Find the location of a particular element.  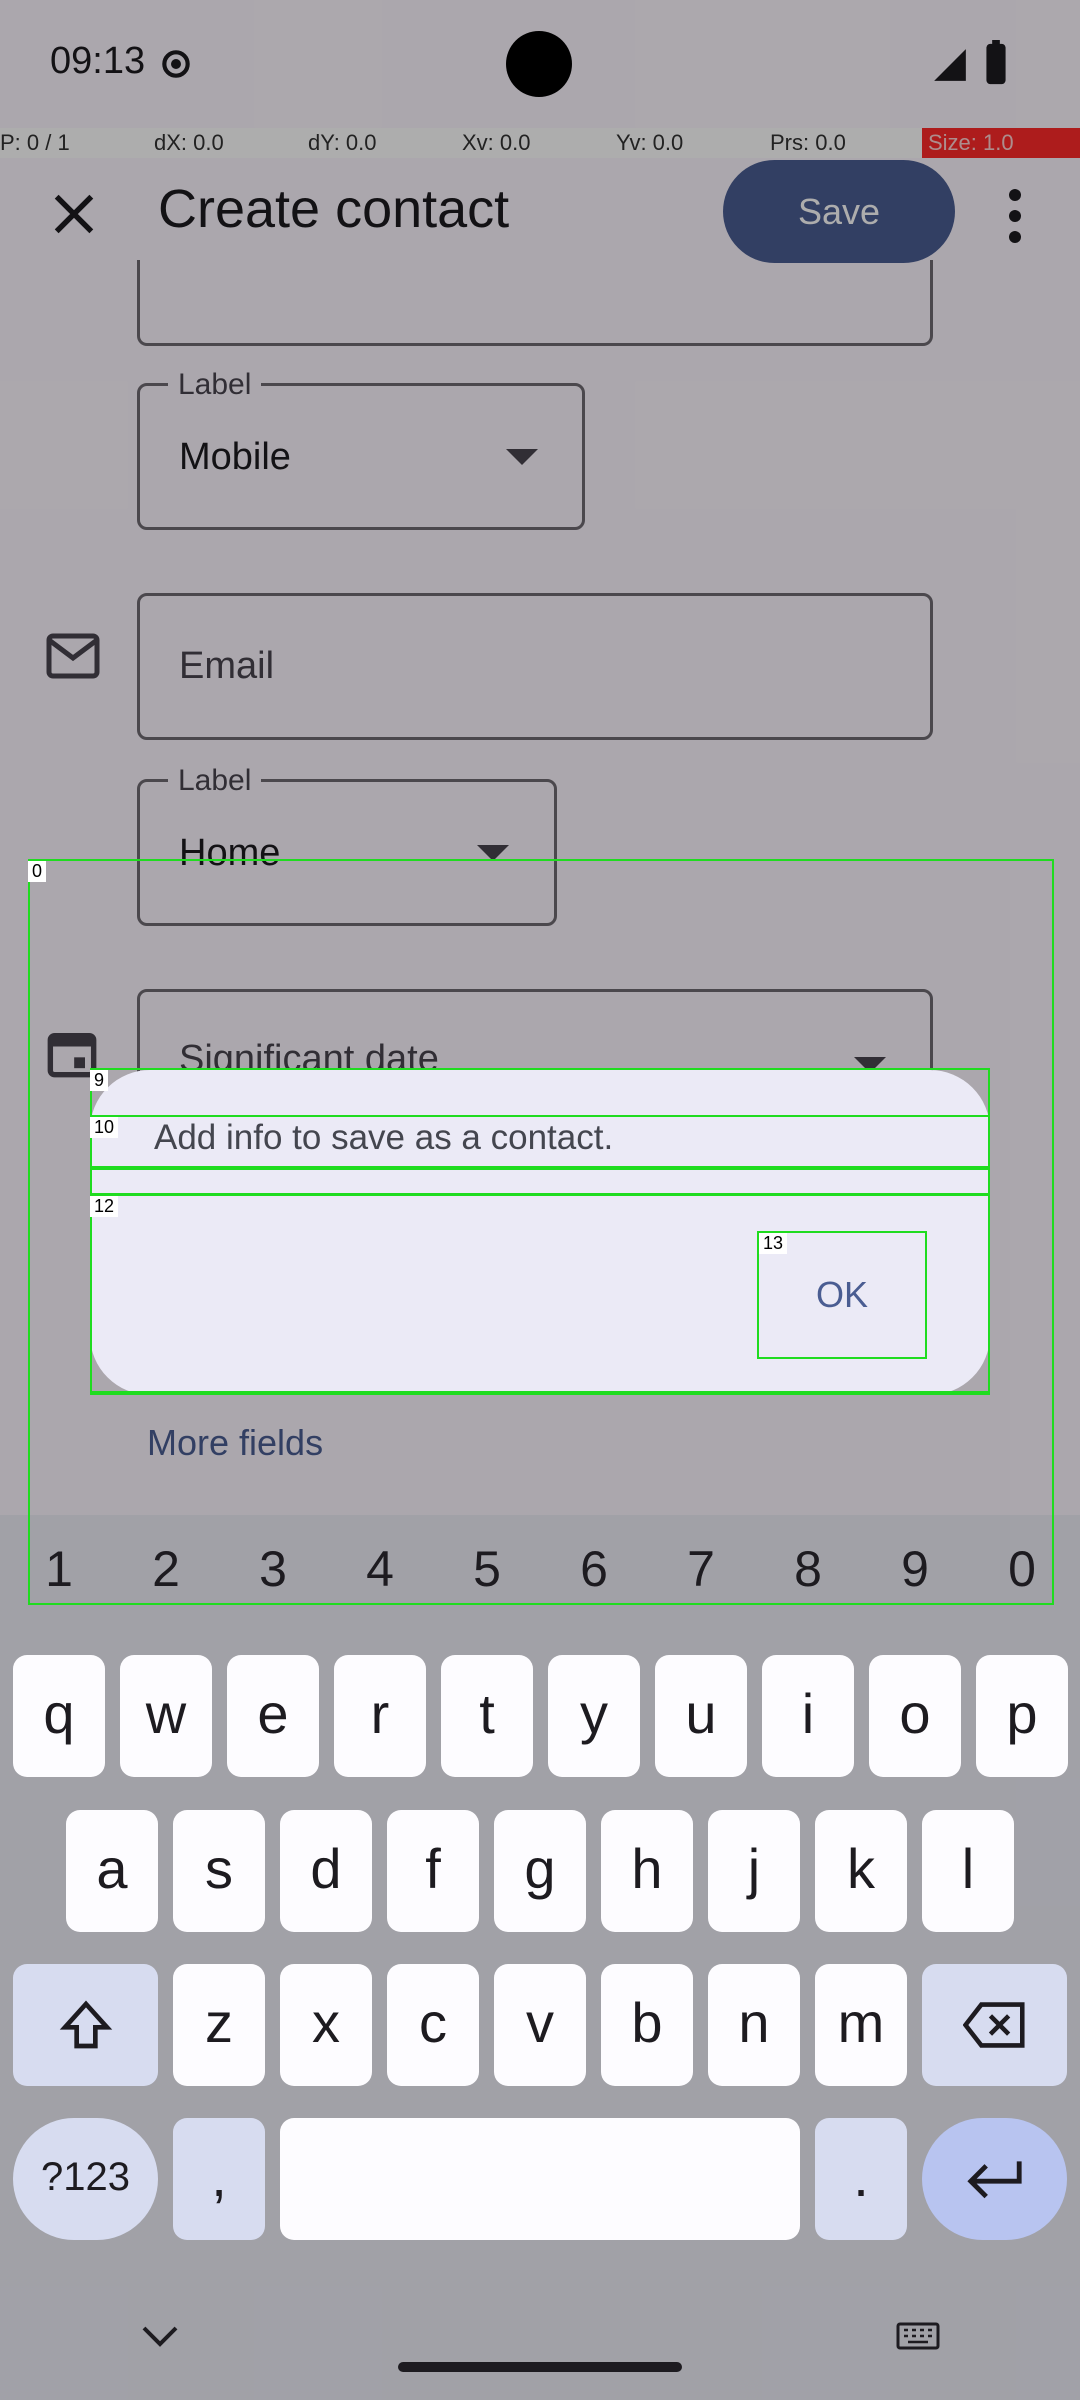

hide-keyboard-icon is located at coordinates (160, 2336).